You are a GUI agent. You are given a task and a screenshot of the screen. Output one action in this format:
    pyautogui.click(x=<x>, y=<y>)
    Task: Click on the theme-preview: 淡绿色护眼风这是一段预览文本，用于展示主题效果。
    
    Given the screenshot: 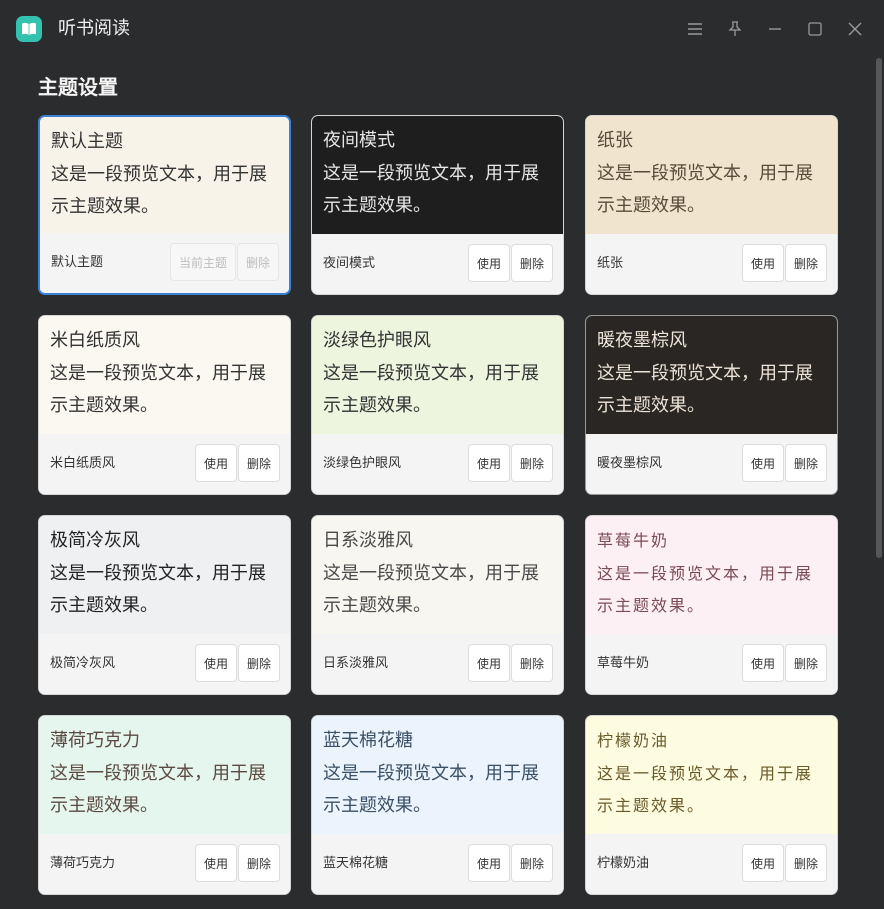 What is the action you would take?
    pyautogui.click(x=437, y=376)
    